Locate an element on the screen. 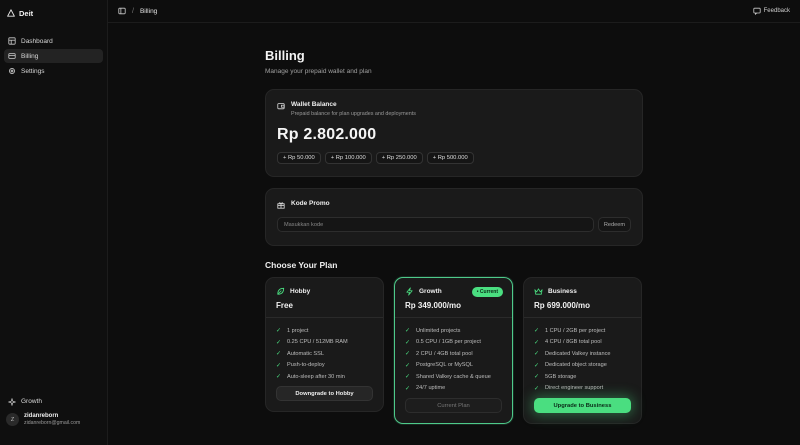  leaf-icon is located at coordinates (281, 291).